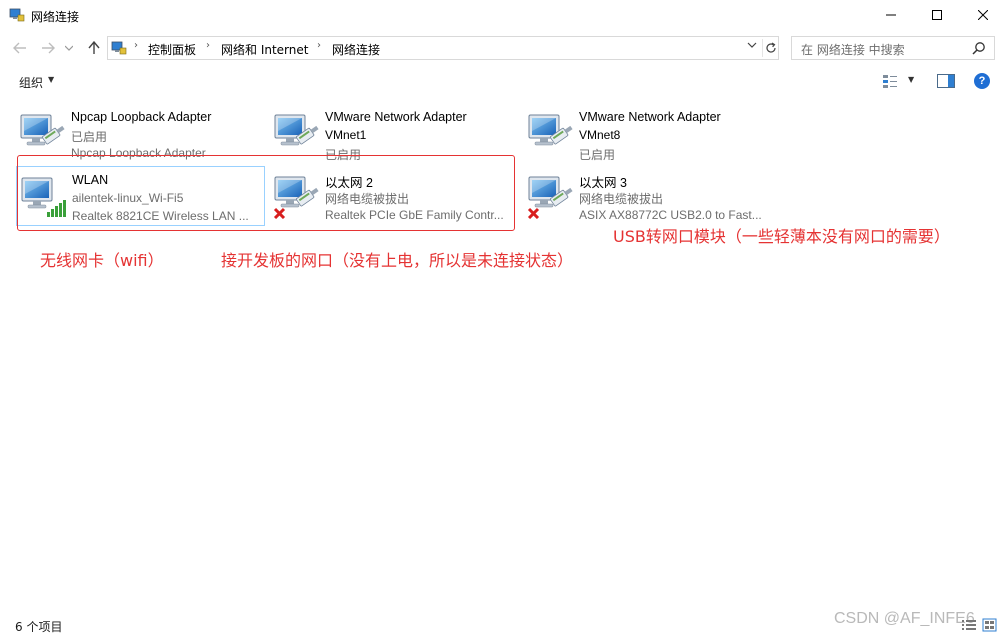  What do you see at coordinates (978, 48) in the screenshot?
I see `search-icon` at bounding box center [978, 48].